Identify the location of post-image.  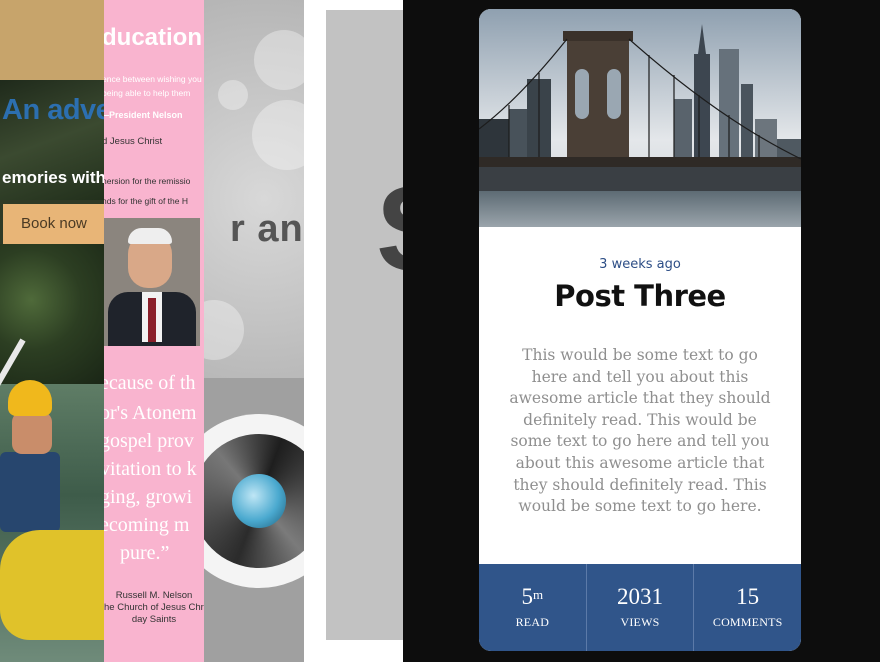
(640, 118).